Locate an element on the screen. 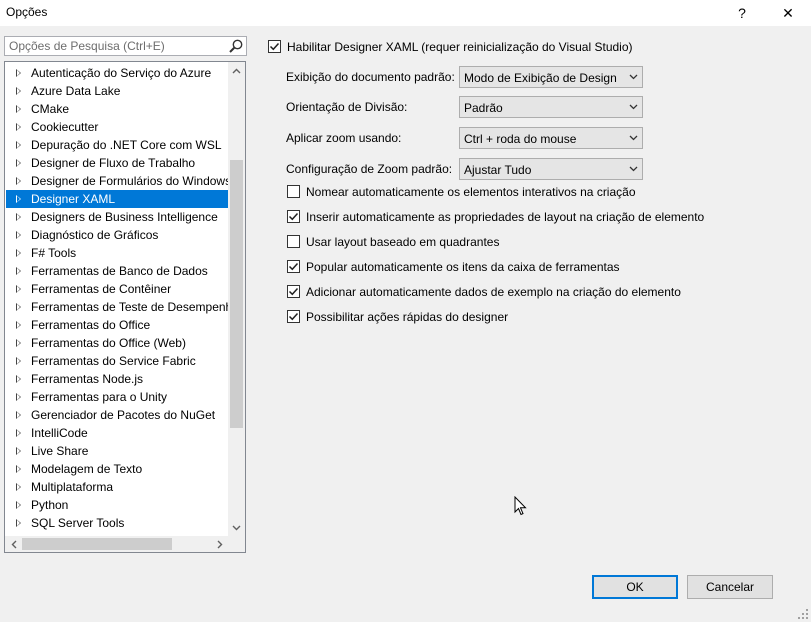 This screenshot has height=622, width=811. split-orientation-value: Padrão is located at coordinates (483, 108).